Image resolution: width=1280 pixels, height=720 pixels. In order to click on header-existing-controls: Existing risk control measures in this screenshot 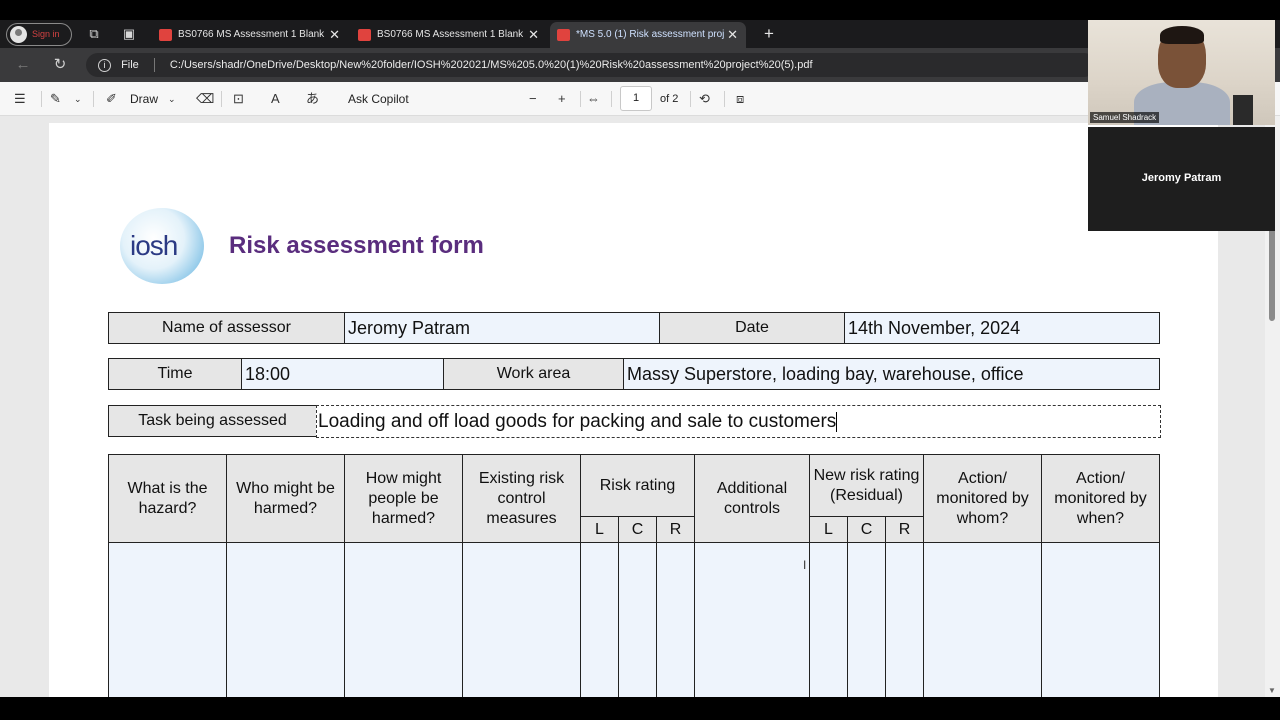, I will do `click(521, 498)`.